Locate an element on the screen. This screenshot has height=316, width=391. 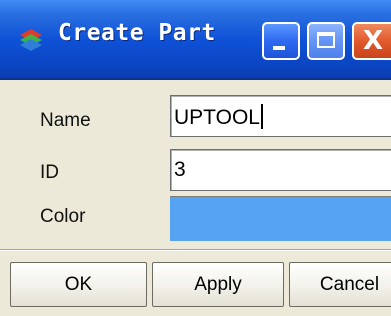
apply-button: Apply is located at coordinates (218, 284).